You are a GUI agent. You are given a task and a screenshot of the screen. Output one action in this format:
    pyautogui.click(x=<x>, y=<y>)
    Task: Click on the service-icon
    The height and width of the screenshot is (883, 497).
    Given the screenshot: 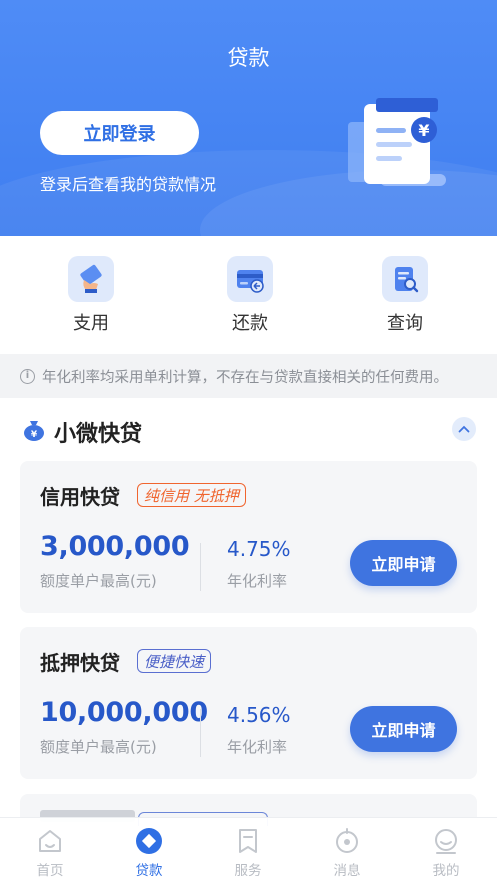 What is the action you would take?
    pyautogui.click(x=248, y=841)
    